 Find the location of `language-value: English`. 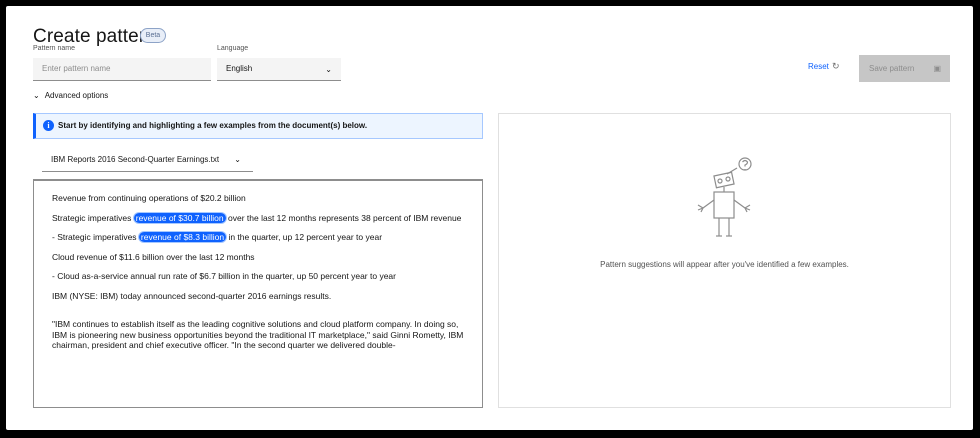

language-value: English is located at coordinates (239, 68).